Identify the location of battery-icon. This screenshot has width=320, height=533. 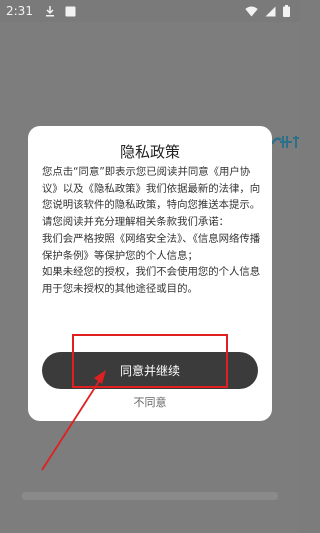
(286, 11).